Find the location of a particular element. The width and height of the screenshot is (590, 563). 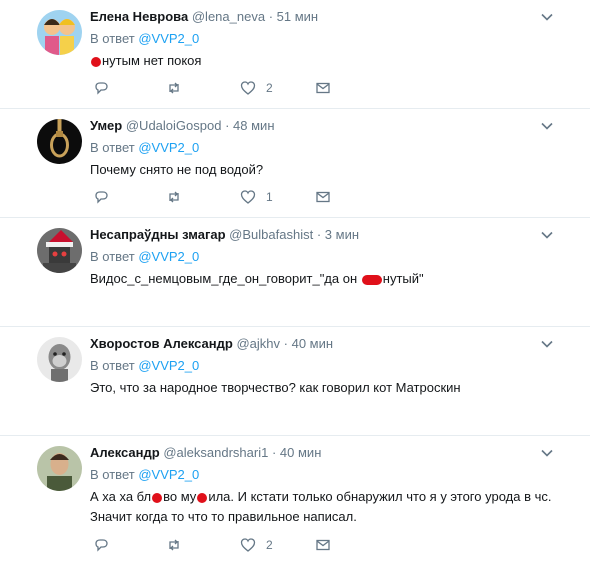

tweet-text-after: нутым нет покоя is located at coordinates (152, 60).